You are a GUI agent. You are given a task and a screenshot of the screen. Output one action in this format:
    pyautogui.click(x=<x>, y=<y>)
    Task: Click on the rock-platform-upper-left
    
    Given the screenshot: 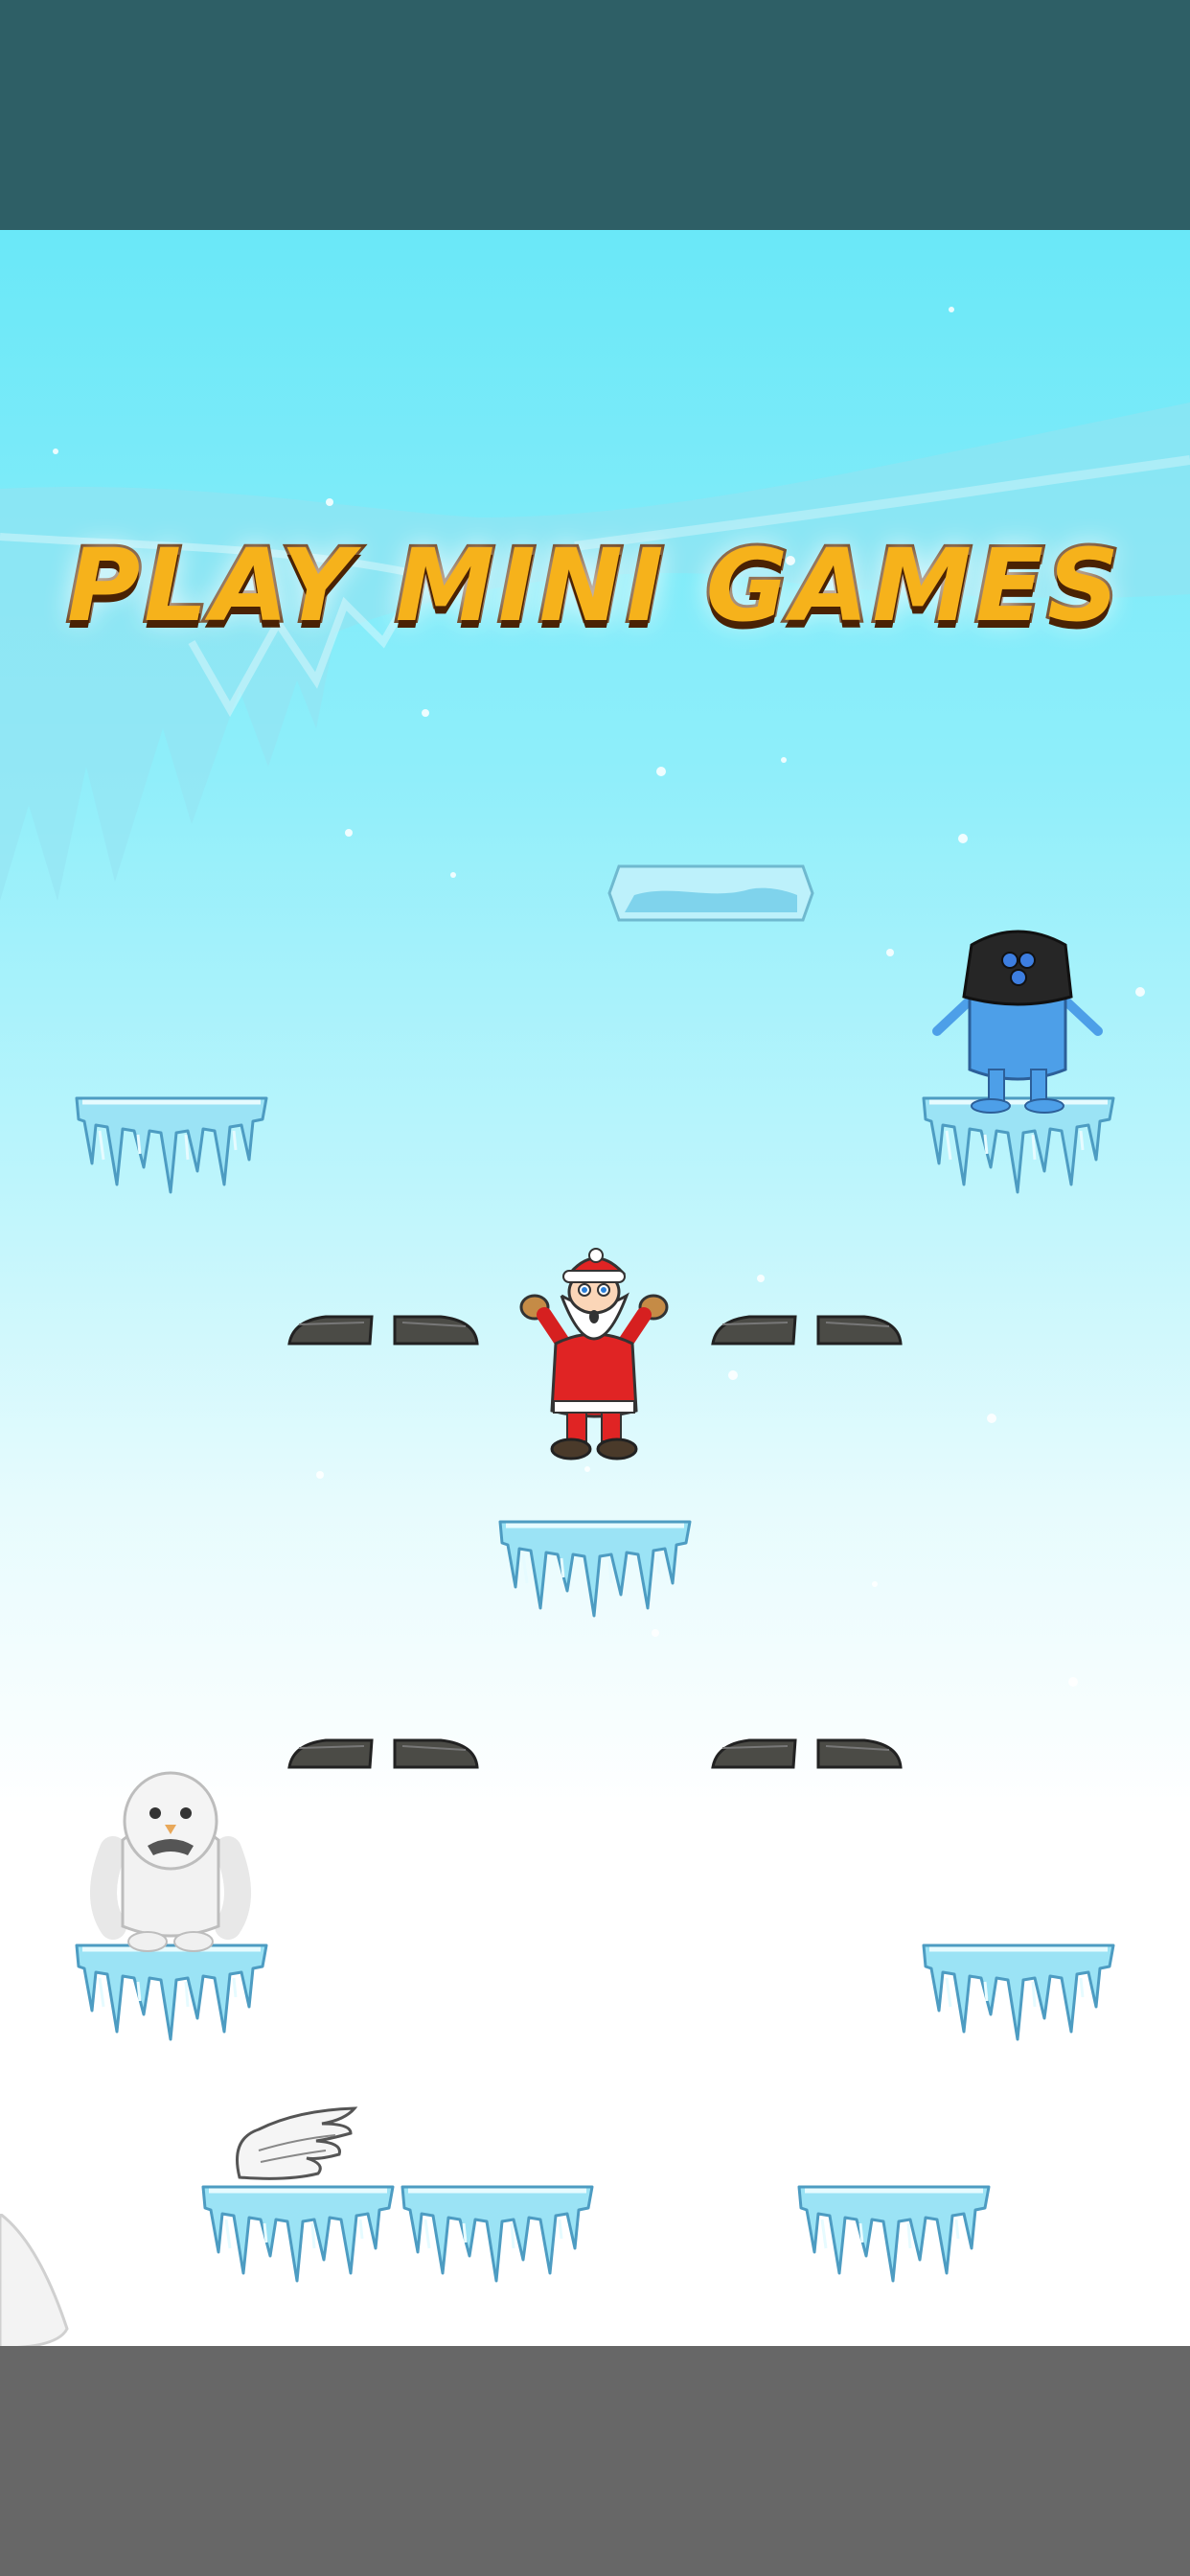 What is the action you would take?
    pyautogui.click(x=383, y=1330)
    